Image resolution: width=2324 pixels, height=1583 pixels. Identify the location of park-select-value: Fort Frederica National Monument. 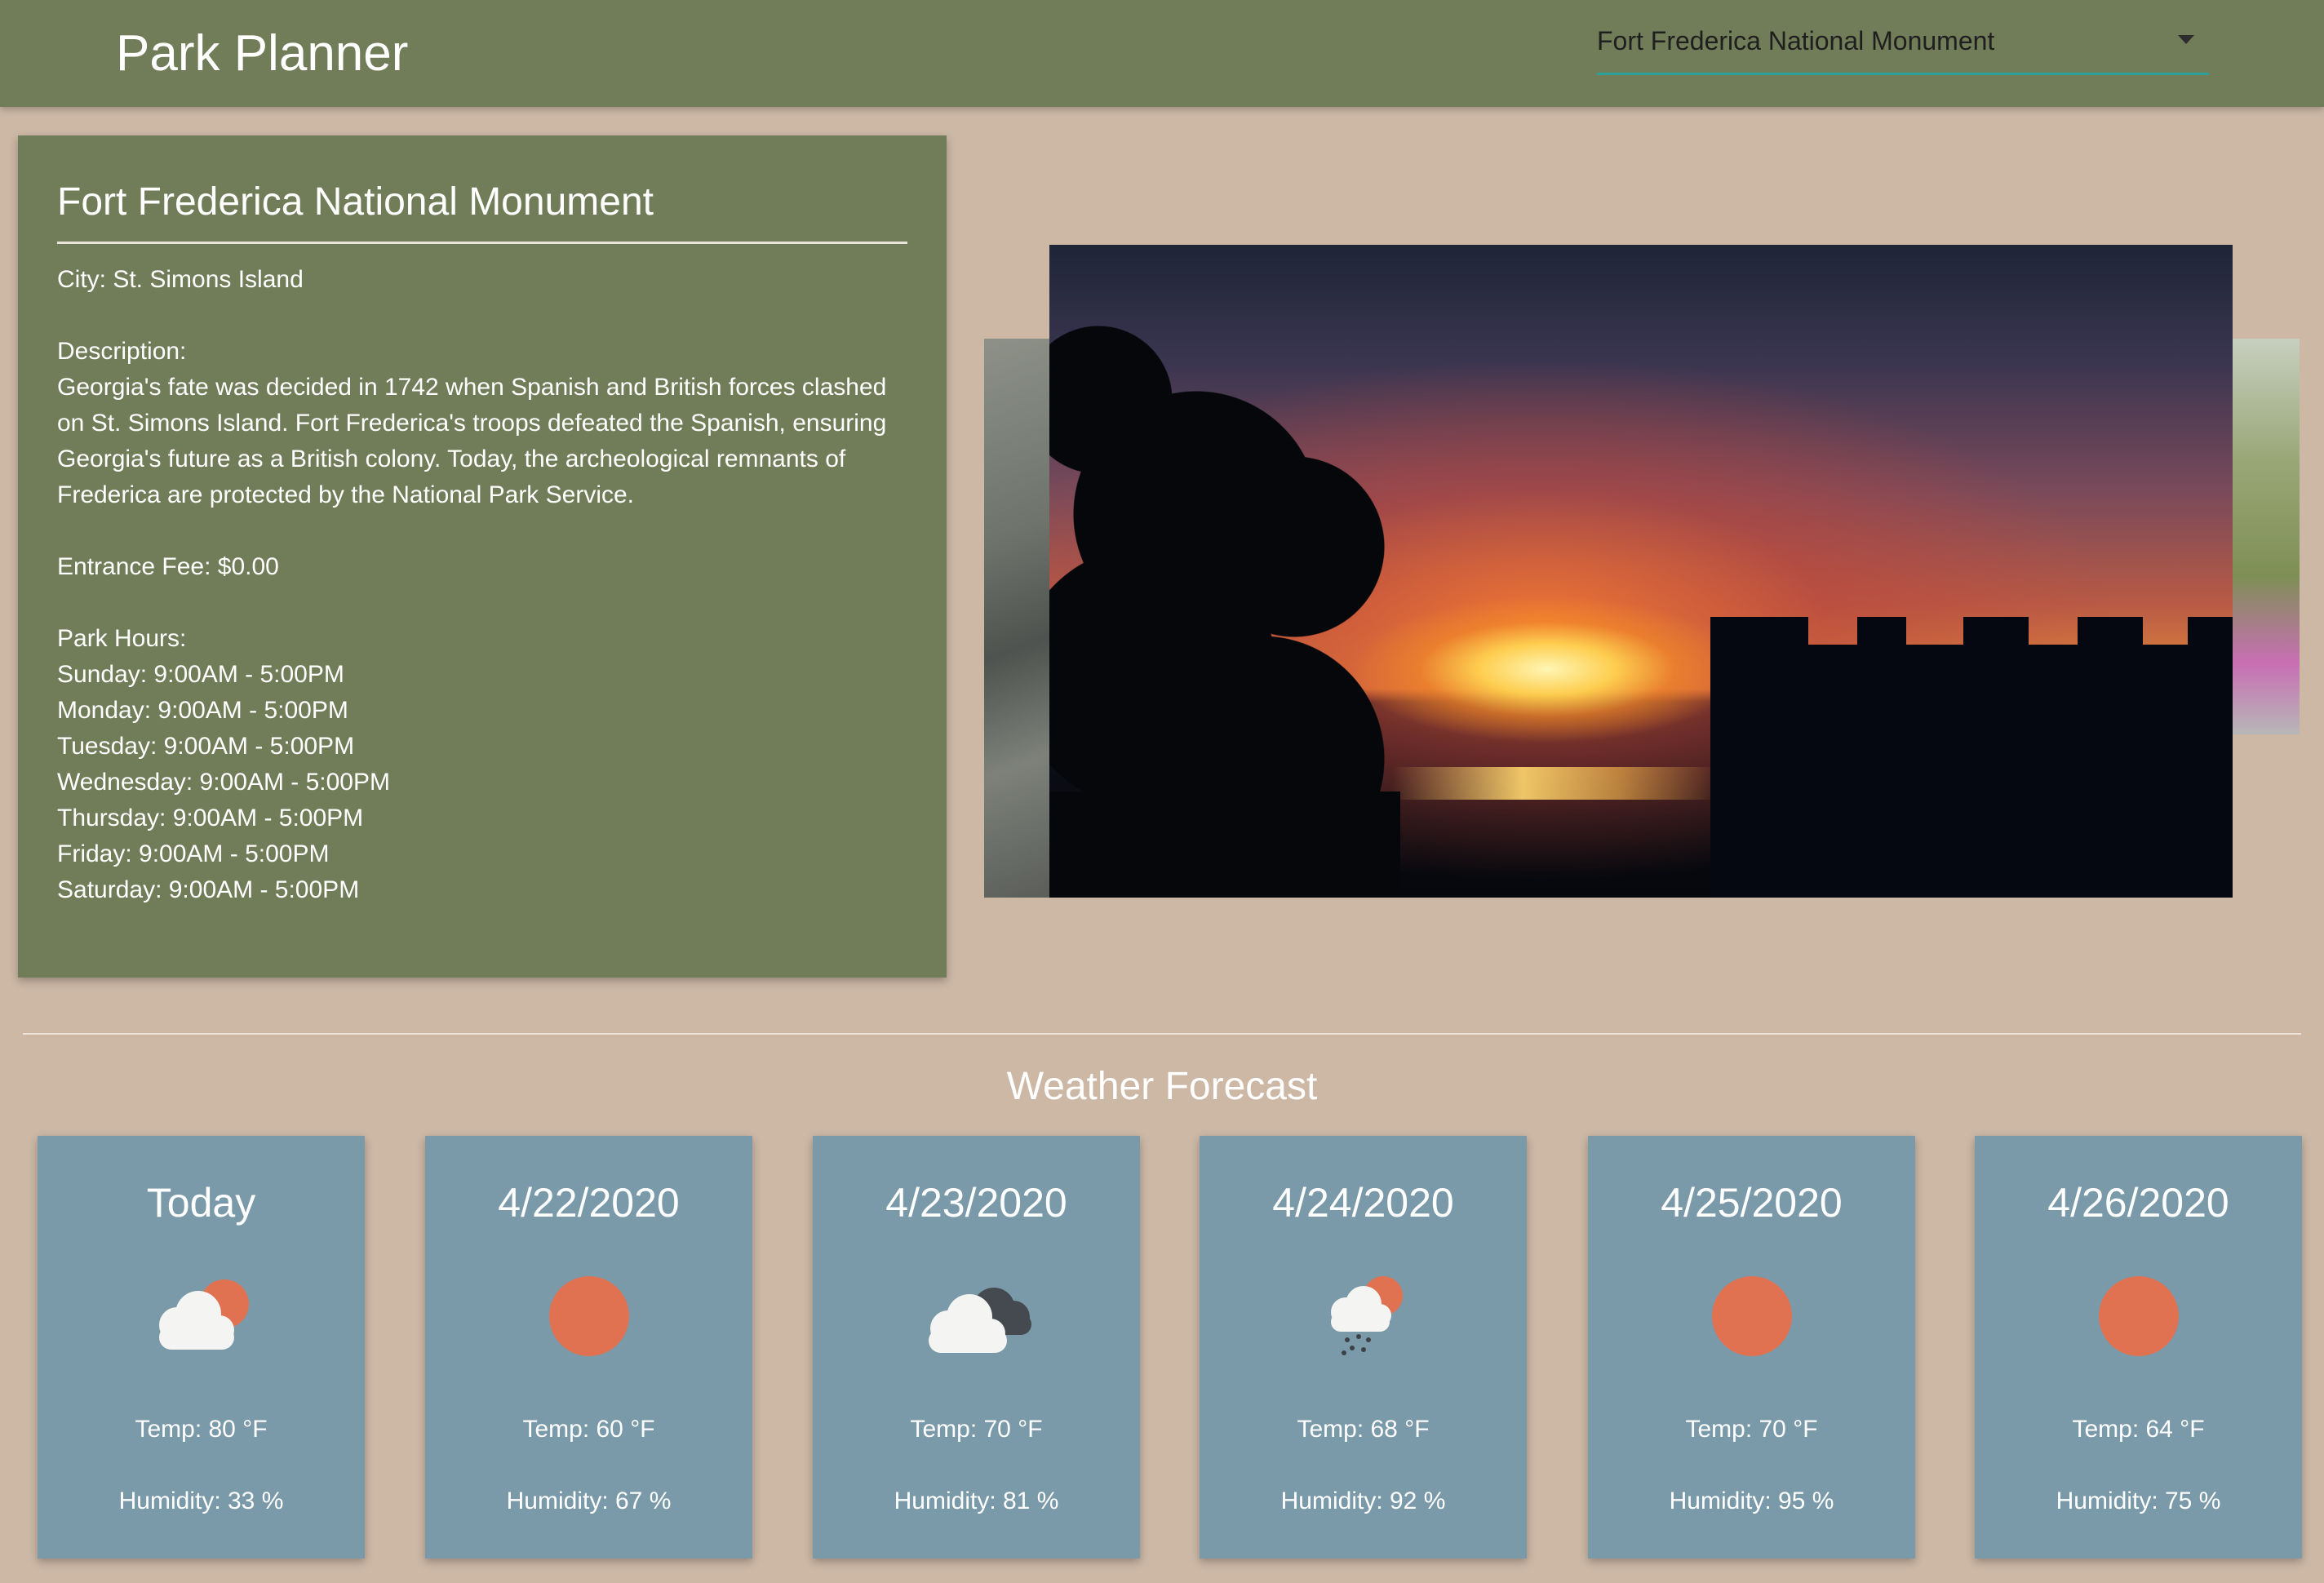
(1796, 40).